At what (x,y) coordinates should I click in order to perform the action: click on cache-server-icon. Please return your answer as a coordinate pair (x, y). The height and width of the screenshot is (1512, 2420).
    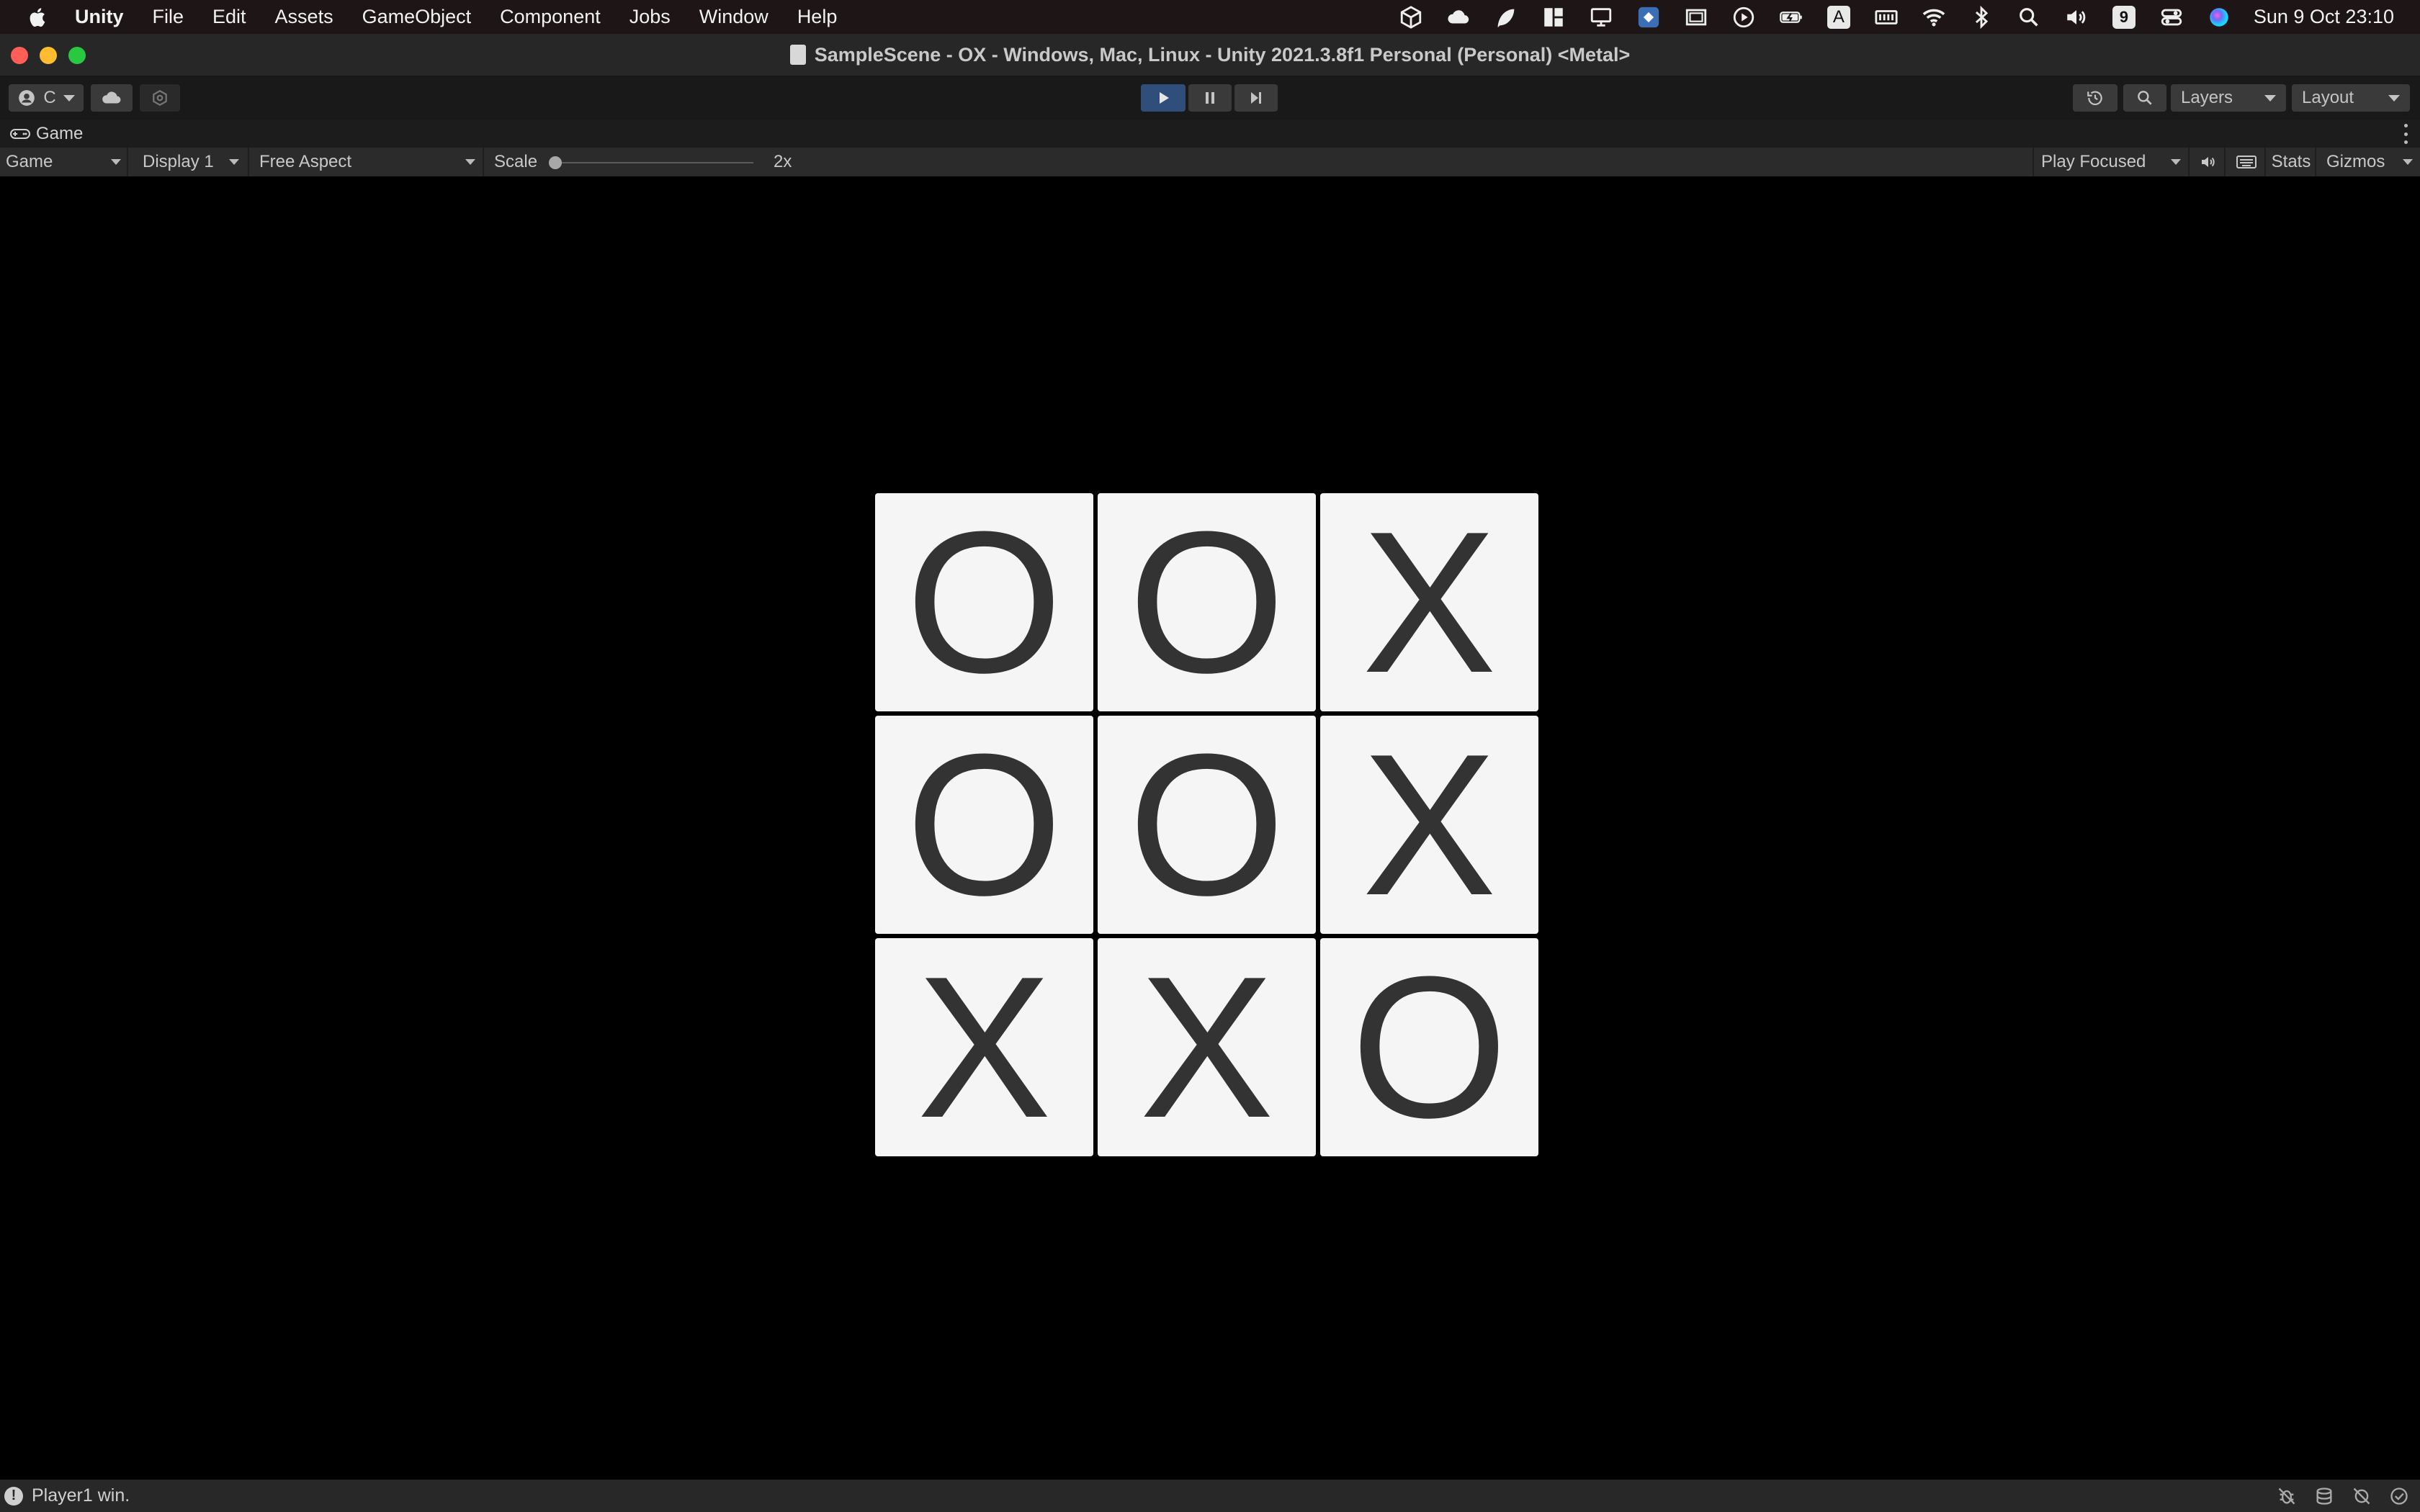
    Looking at the image, I should click on (2324, 1496).